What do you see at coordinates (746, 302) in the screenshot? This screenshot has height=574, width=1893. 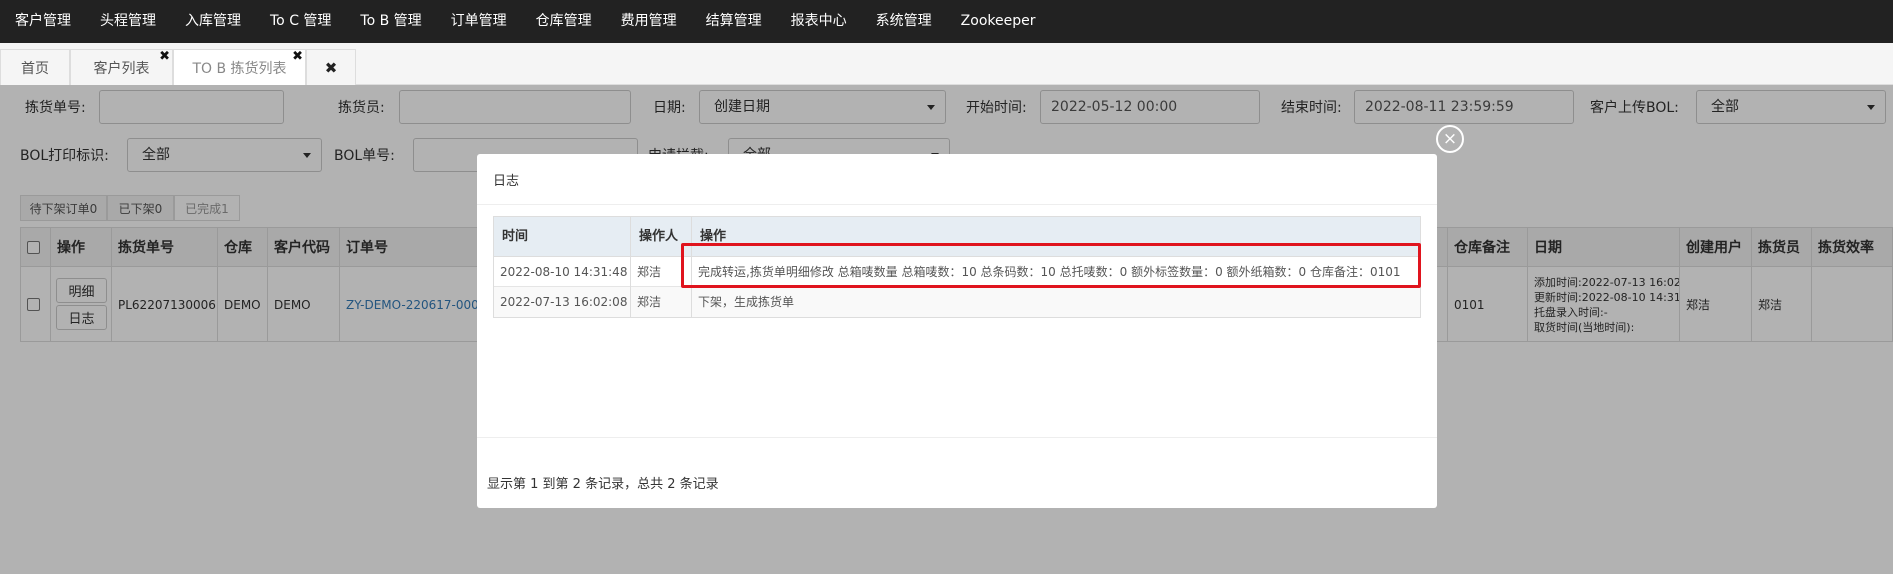 I see `log-row-operation: 下架，生成拣货单` at bounding box center [746, 302].